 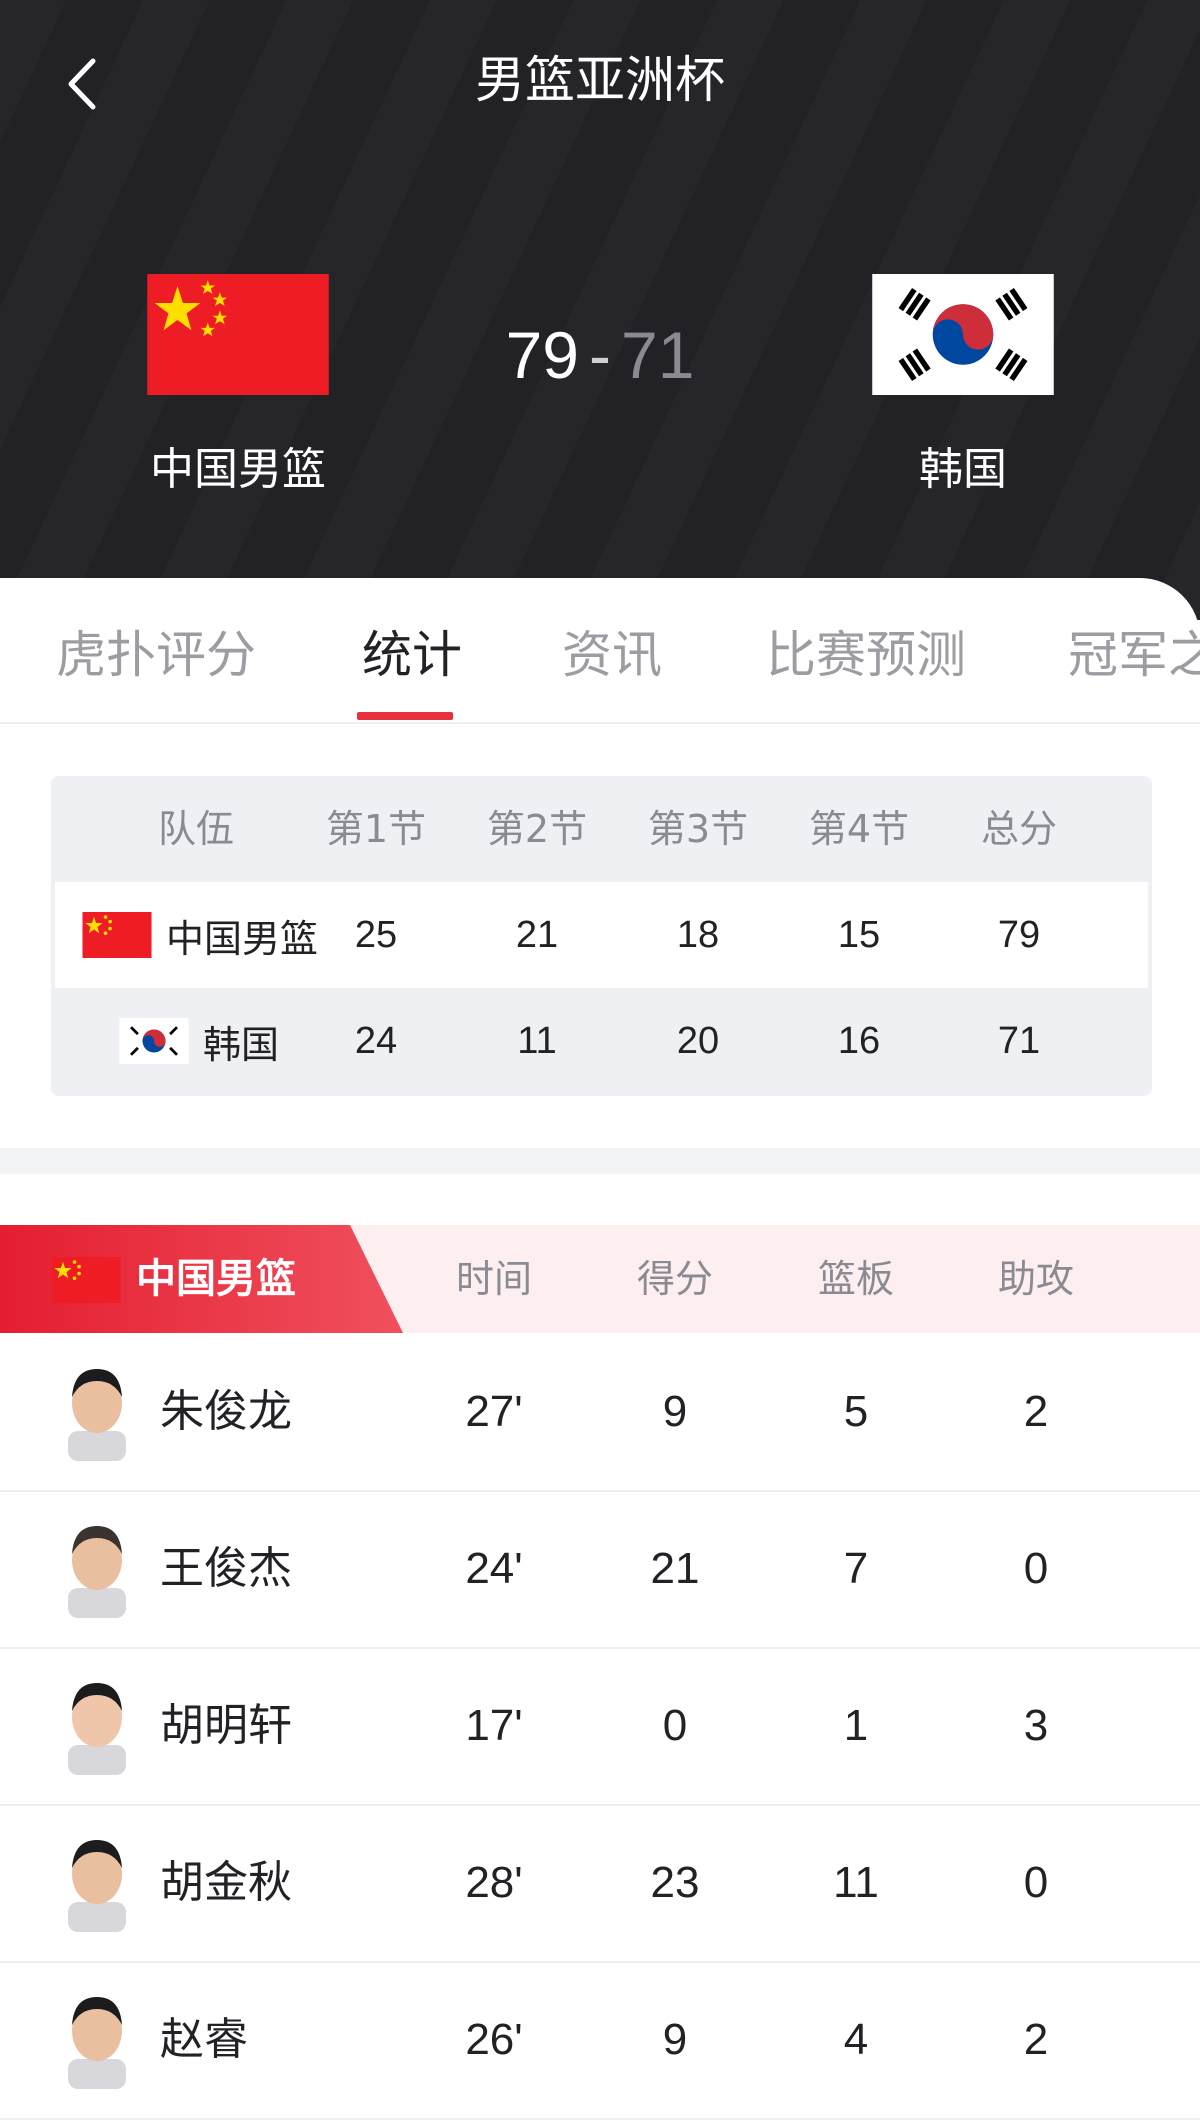 What do you see at coordinates (537, 829) in the screenshot?
I see `column-header-q2: 第2节` at bounding box center [537, 829].